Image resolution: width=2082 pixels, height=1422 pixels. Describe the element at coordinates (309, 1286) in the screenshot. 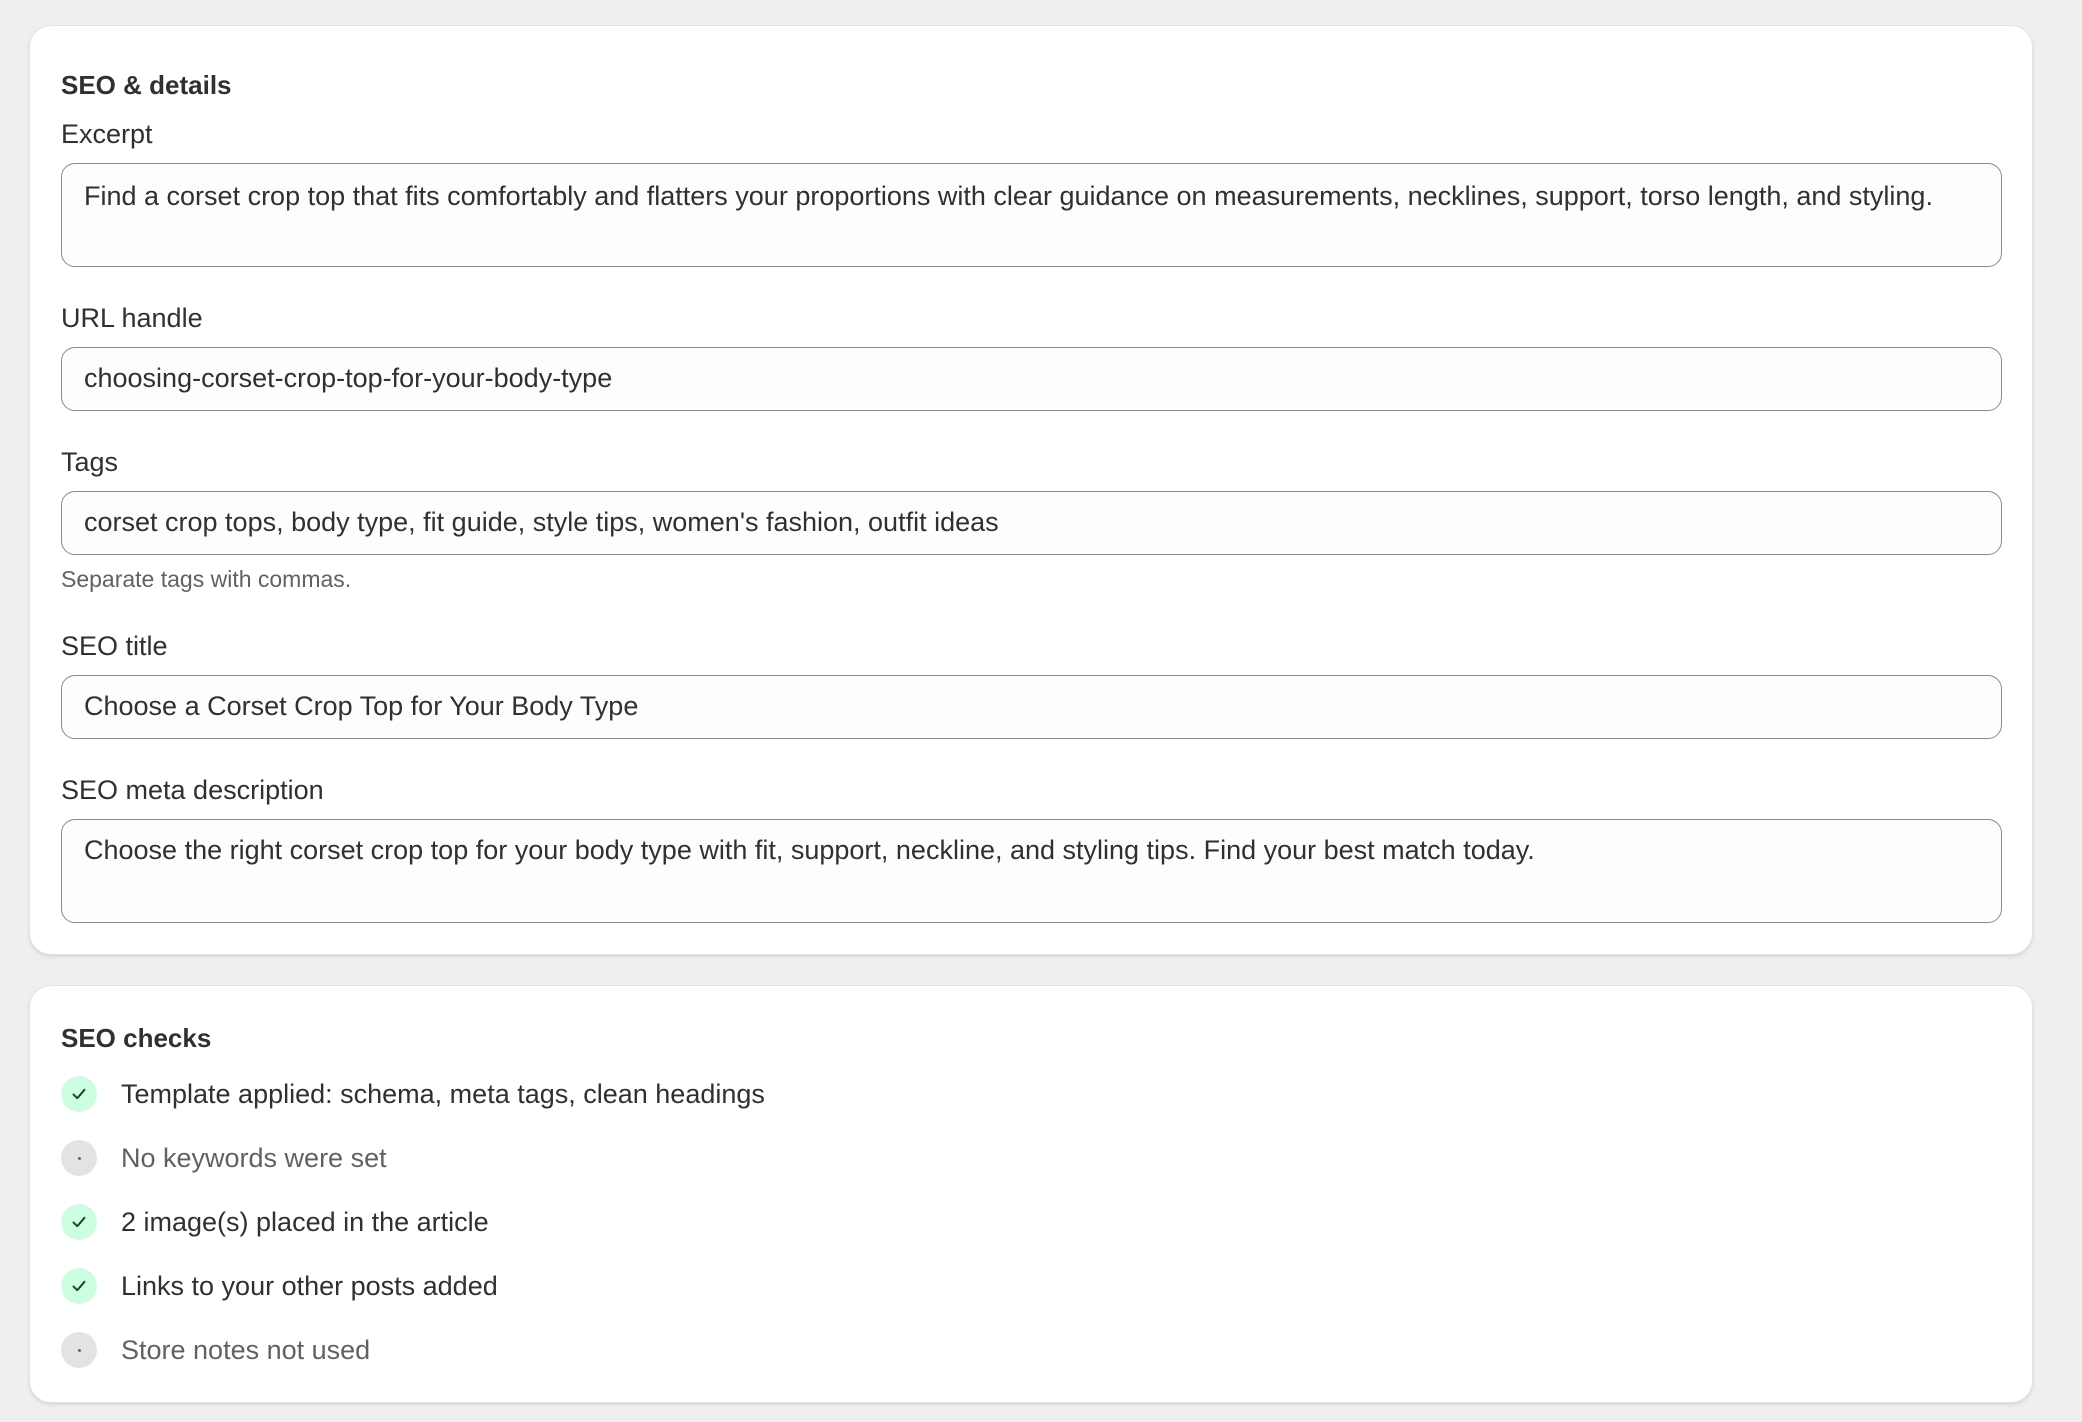

I see `seo-check-label: Links to your other posts added` at that location.